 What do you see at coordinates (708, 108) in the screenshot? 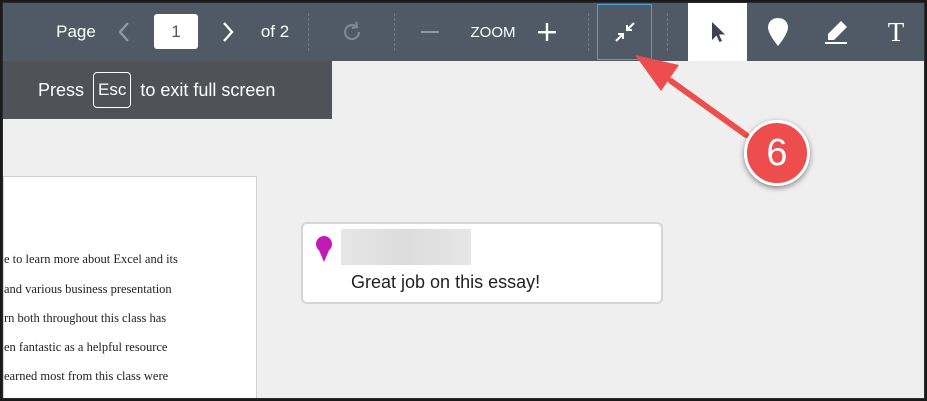
I see `callout-arrow-shaft` at bounding box center [708, 108].